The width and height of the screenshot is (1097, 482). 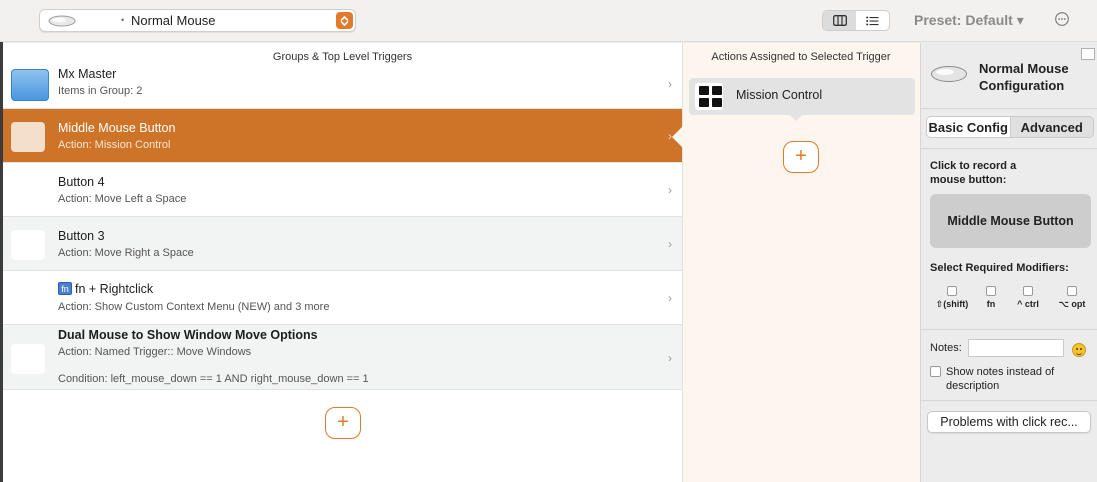 What do you see at coordinates (173, 20) in the screenshot?
I see `device-name: Normal Mouse` at bounding box center [173, 20].